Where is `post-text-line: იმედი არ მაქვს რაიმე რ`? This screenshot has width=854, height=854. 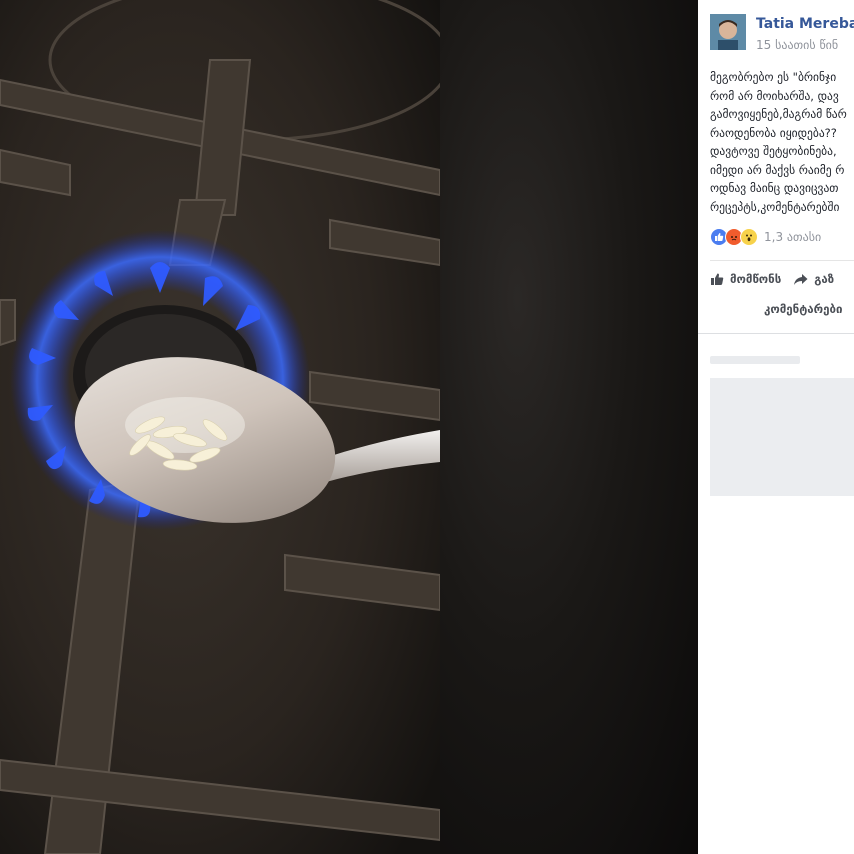 post-text-line: იმედი არ მაქვს რაიმე რ is located at coordinates (777, 169).